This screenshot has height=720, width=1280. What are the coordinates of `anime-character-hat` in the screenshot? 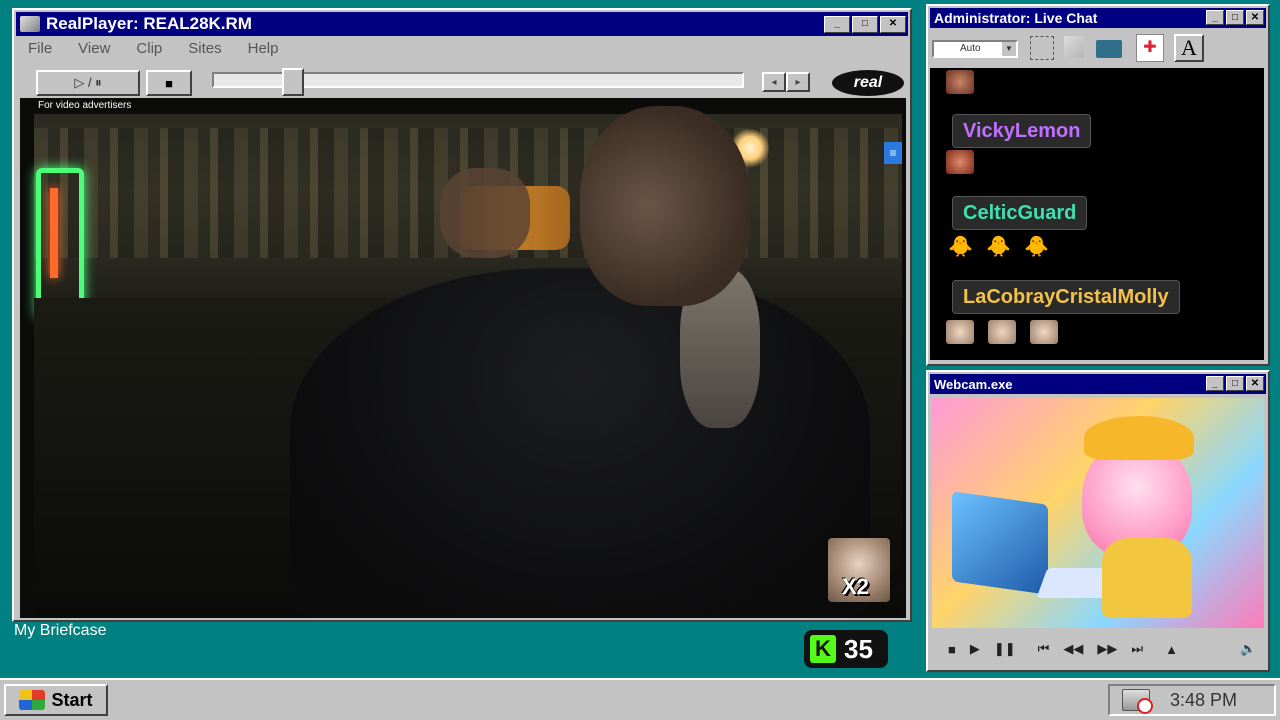 It's located at (1139, 438).